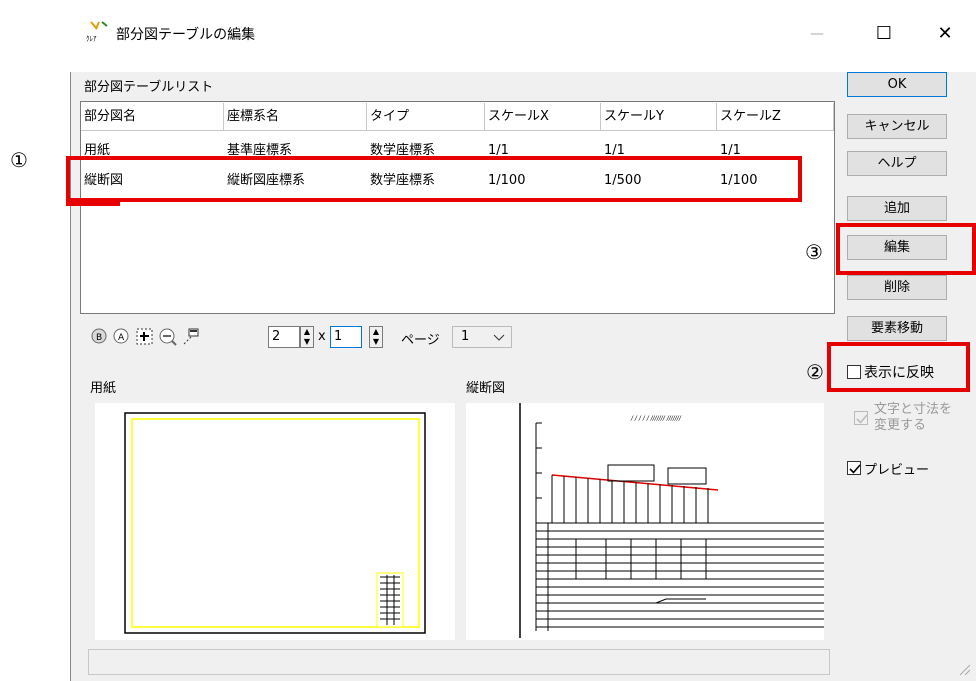 The image size is (976, 681). What do you see at coordinates (815, 372) in the screenshot?
I see `annotation-marker-2: ②` at bounding box center [815, 372].